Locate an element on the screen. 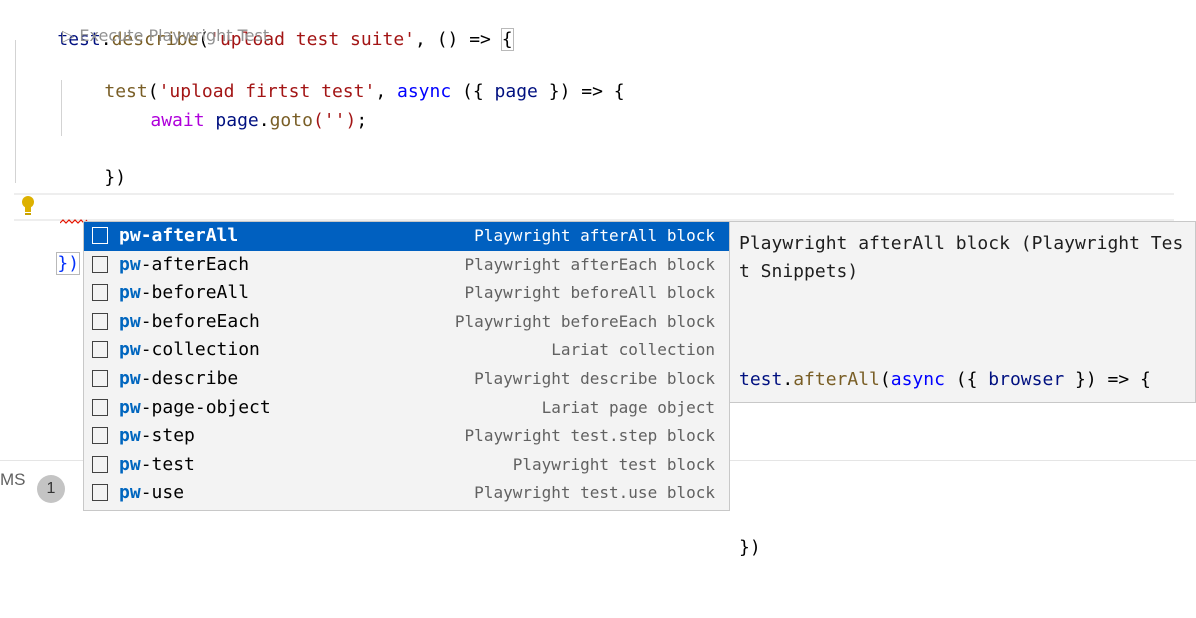 The image size is (1196, 618). suggest-item: pw-describe Playwright describe block is located at coordinates (406, 379).